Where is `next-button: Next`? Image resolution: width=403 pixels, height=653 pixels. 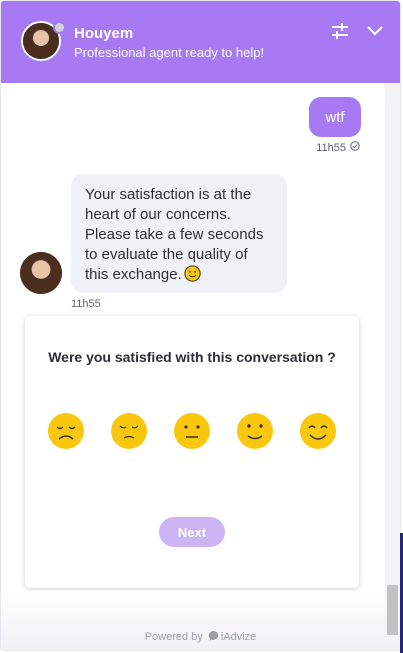 next-button: Next is located at coordinates (192, 532).